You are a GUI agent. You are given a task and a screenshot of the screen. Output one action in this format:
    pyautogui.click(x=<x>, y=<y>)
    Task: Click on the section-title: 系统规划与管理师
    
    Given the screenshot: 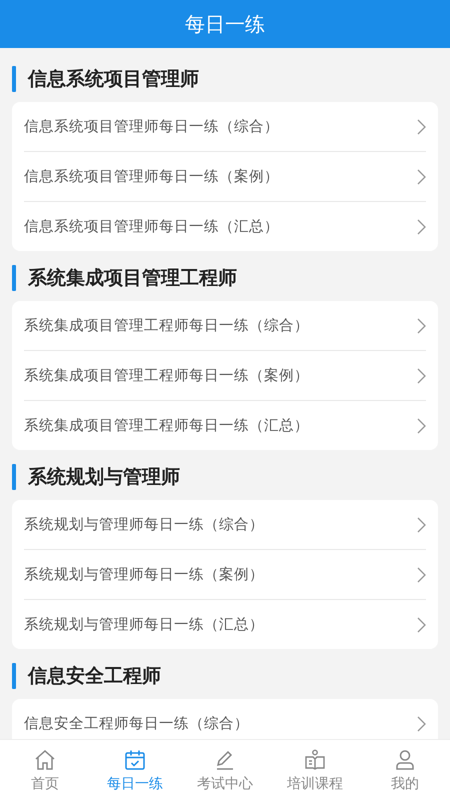 What is the action you would take?
    pyautogui.click(x=104, y=477)
    